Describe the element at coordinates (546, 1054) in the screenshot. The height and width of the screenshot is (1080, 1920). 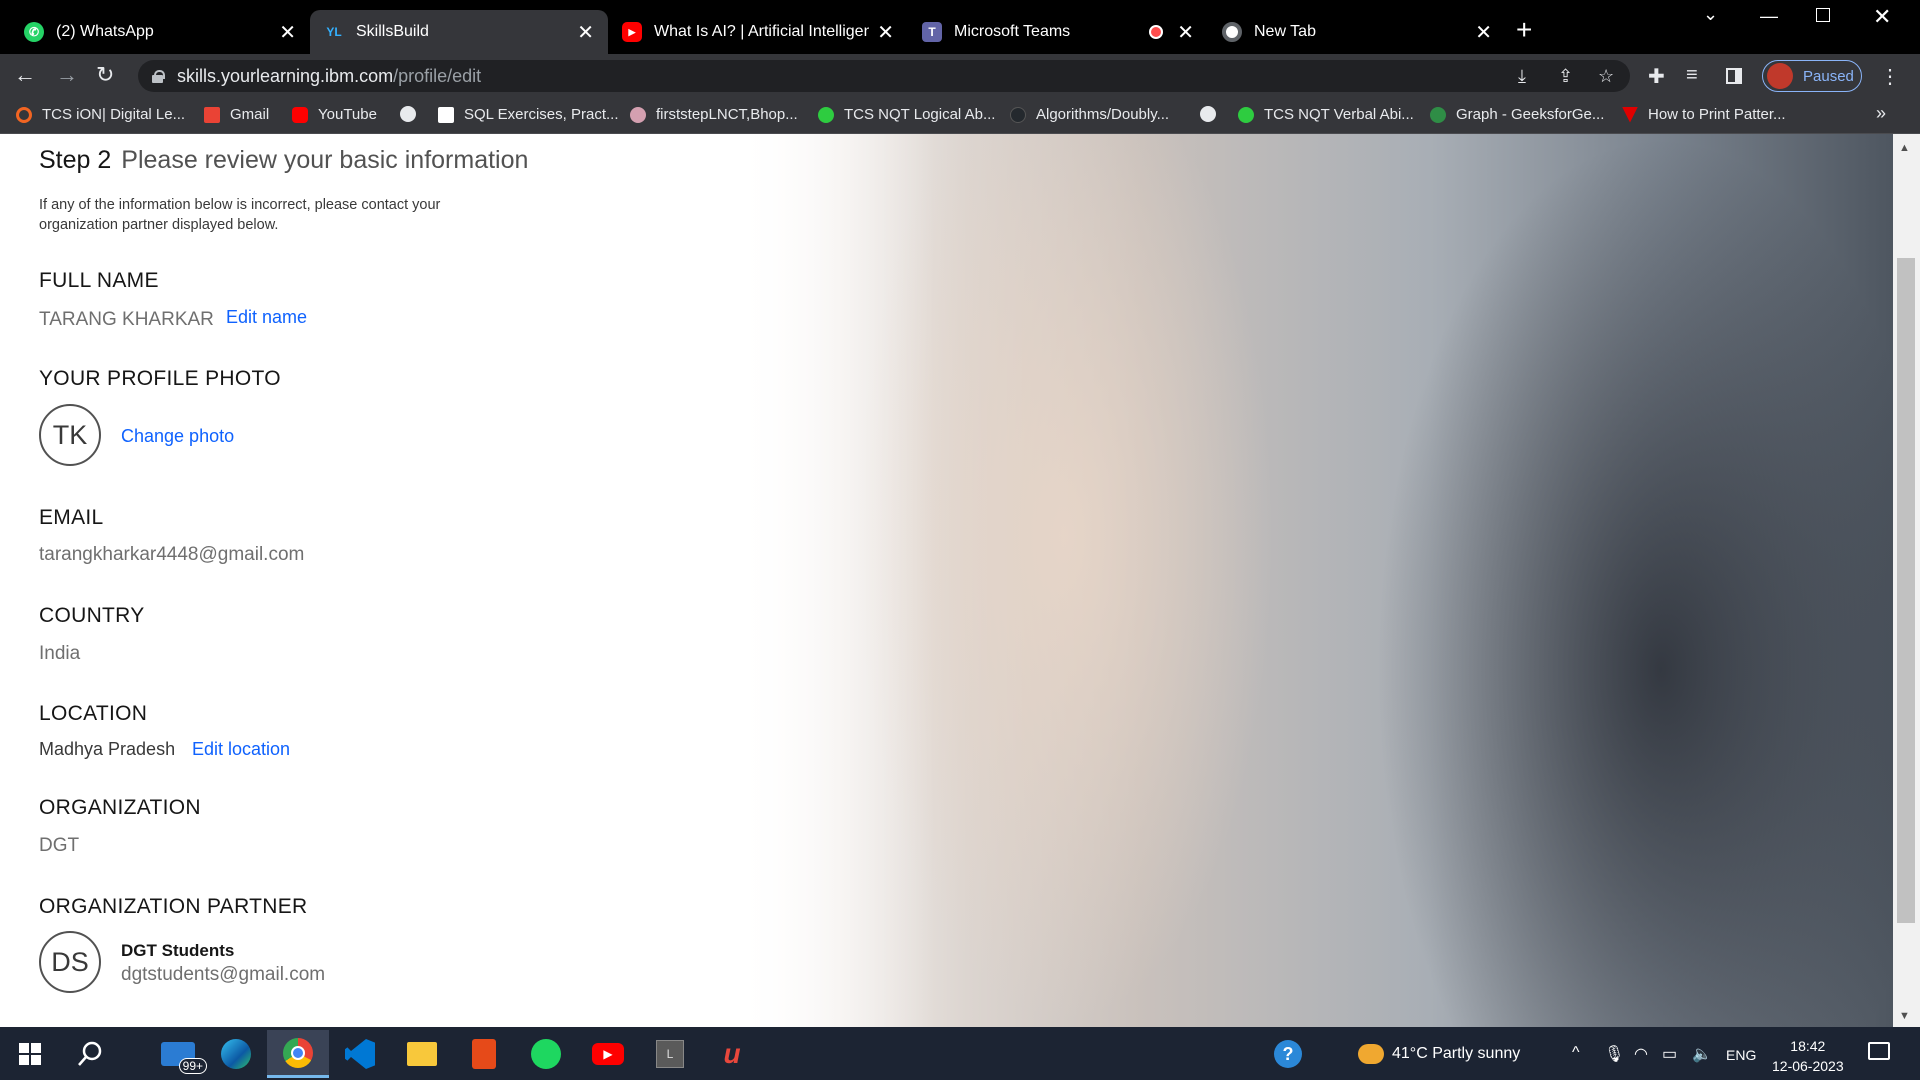
I see `spotify-icon` at that location.